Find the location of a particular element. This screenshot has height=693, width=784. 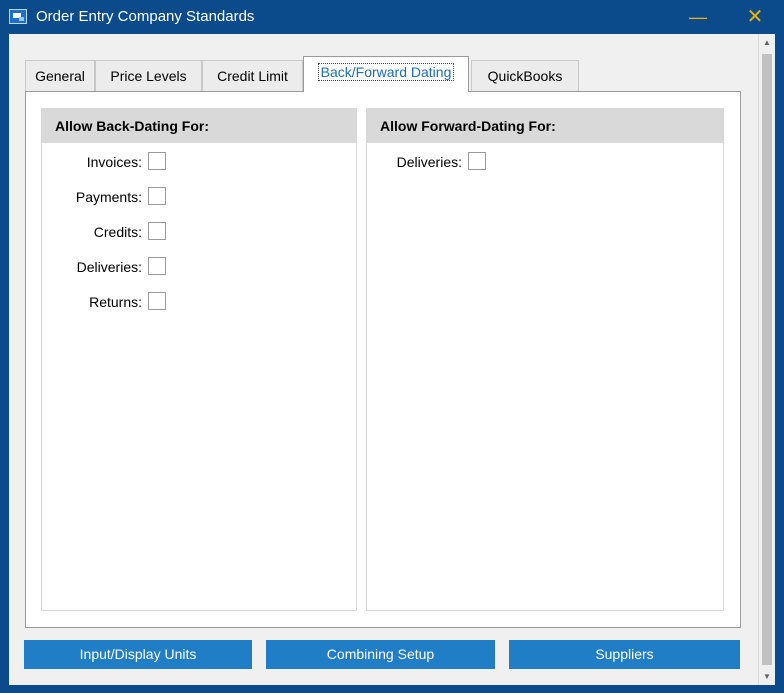

app-icon is located at coordinates (18, 16).